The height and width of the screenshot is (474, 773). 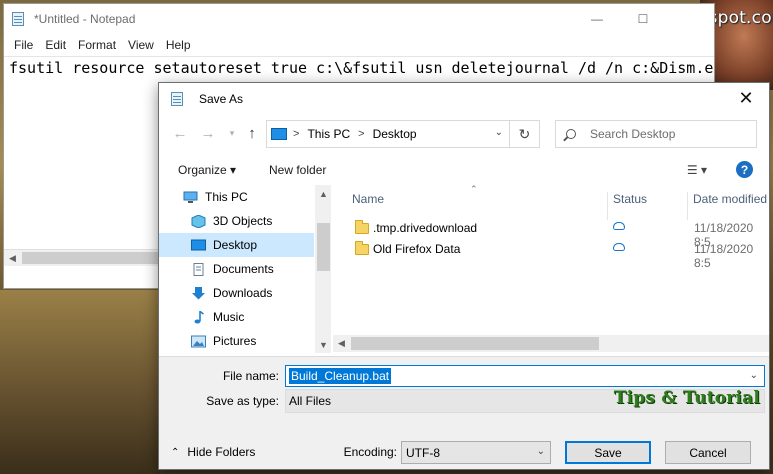 What do you see at coordinates (597, 19) in the screenshot?
I see `minimize-icon: —` at bounding box center [597, 19].